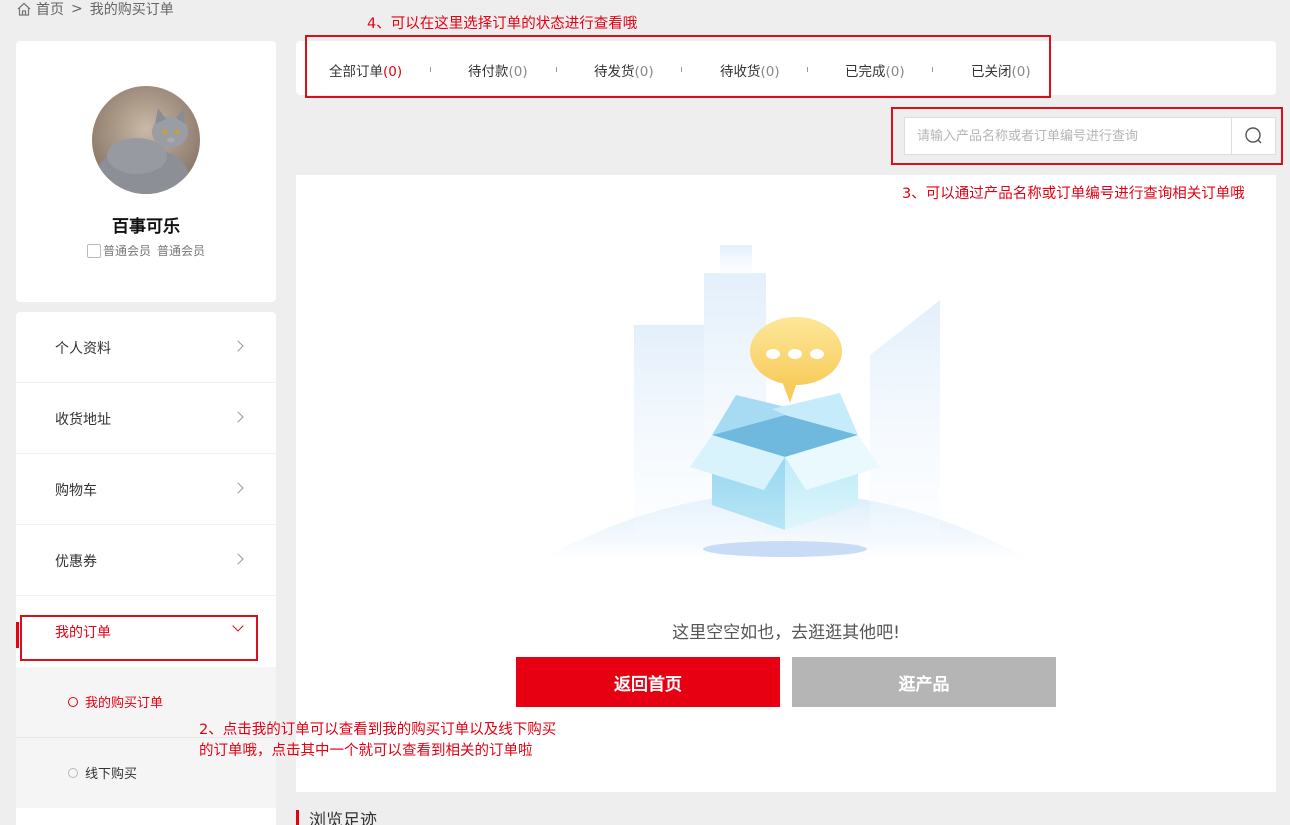 Image resolution: width=1290 pixels, height=825 pixels. I want to click on annotation-tabs-box, so click(678, 66).